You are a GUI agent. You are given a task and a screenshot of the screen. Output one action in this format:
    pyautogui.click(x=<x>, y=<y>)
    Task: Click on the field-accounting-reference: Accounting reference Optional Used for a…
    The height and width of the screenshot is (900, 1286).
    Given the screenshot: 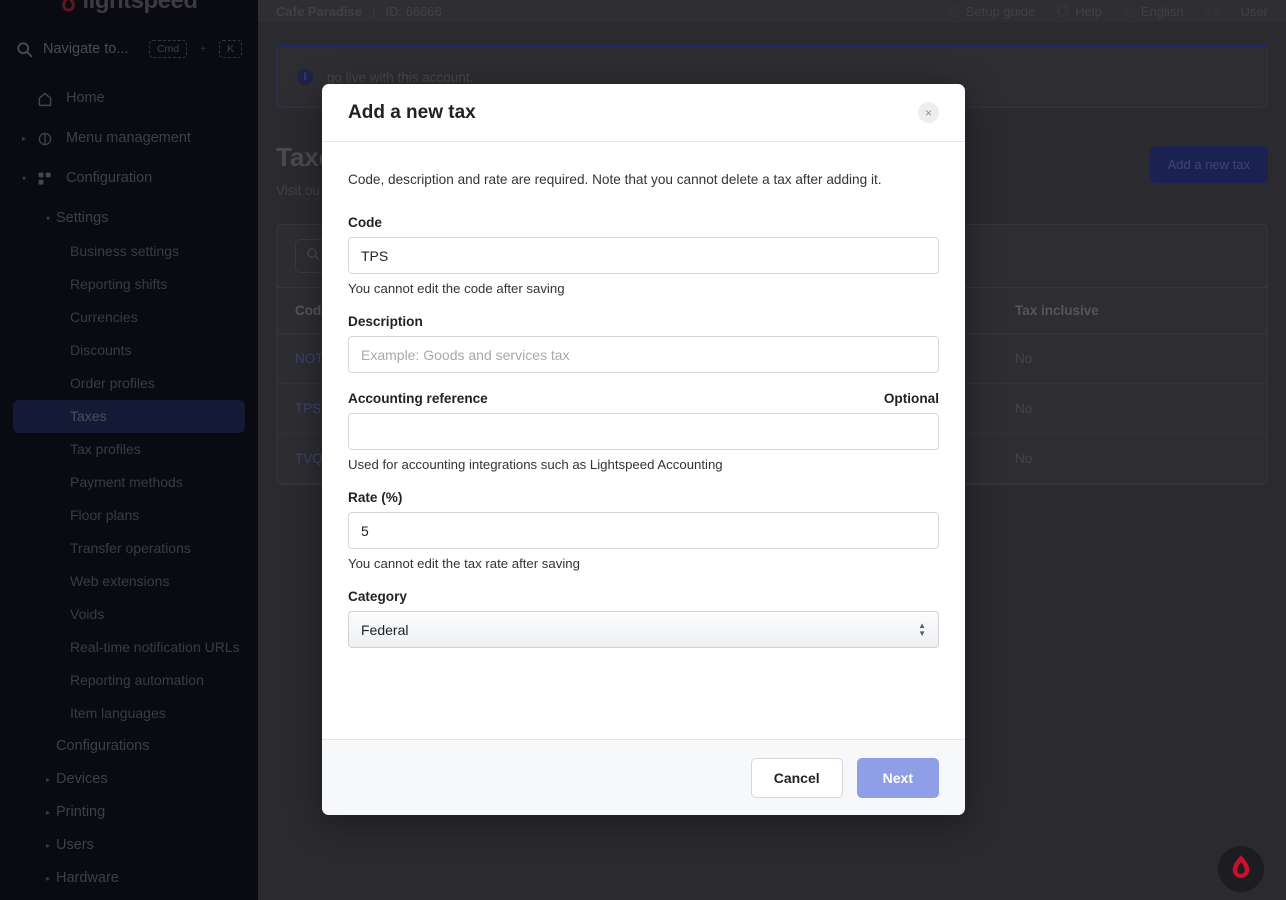 What is the action you would take?
    pyautogui.click(x=643, y=431)
    